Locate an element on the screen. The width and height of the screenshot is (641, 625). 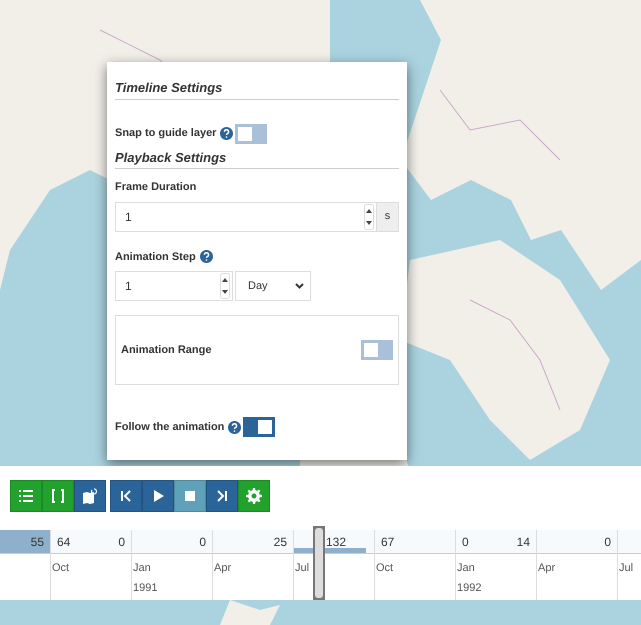
settings-button is located at coordinates (254, 496).